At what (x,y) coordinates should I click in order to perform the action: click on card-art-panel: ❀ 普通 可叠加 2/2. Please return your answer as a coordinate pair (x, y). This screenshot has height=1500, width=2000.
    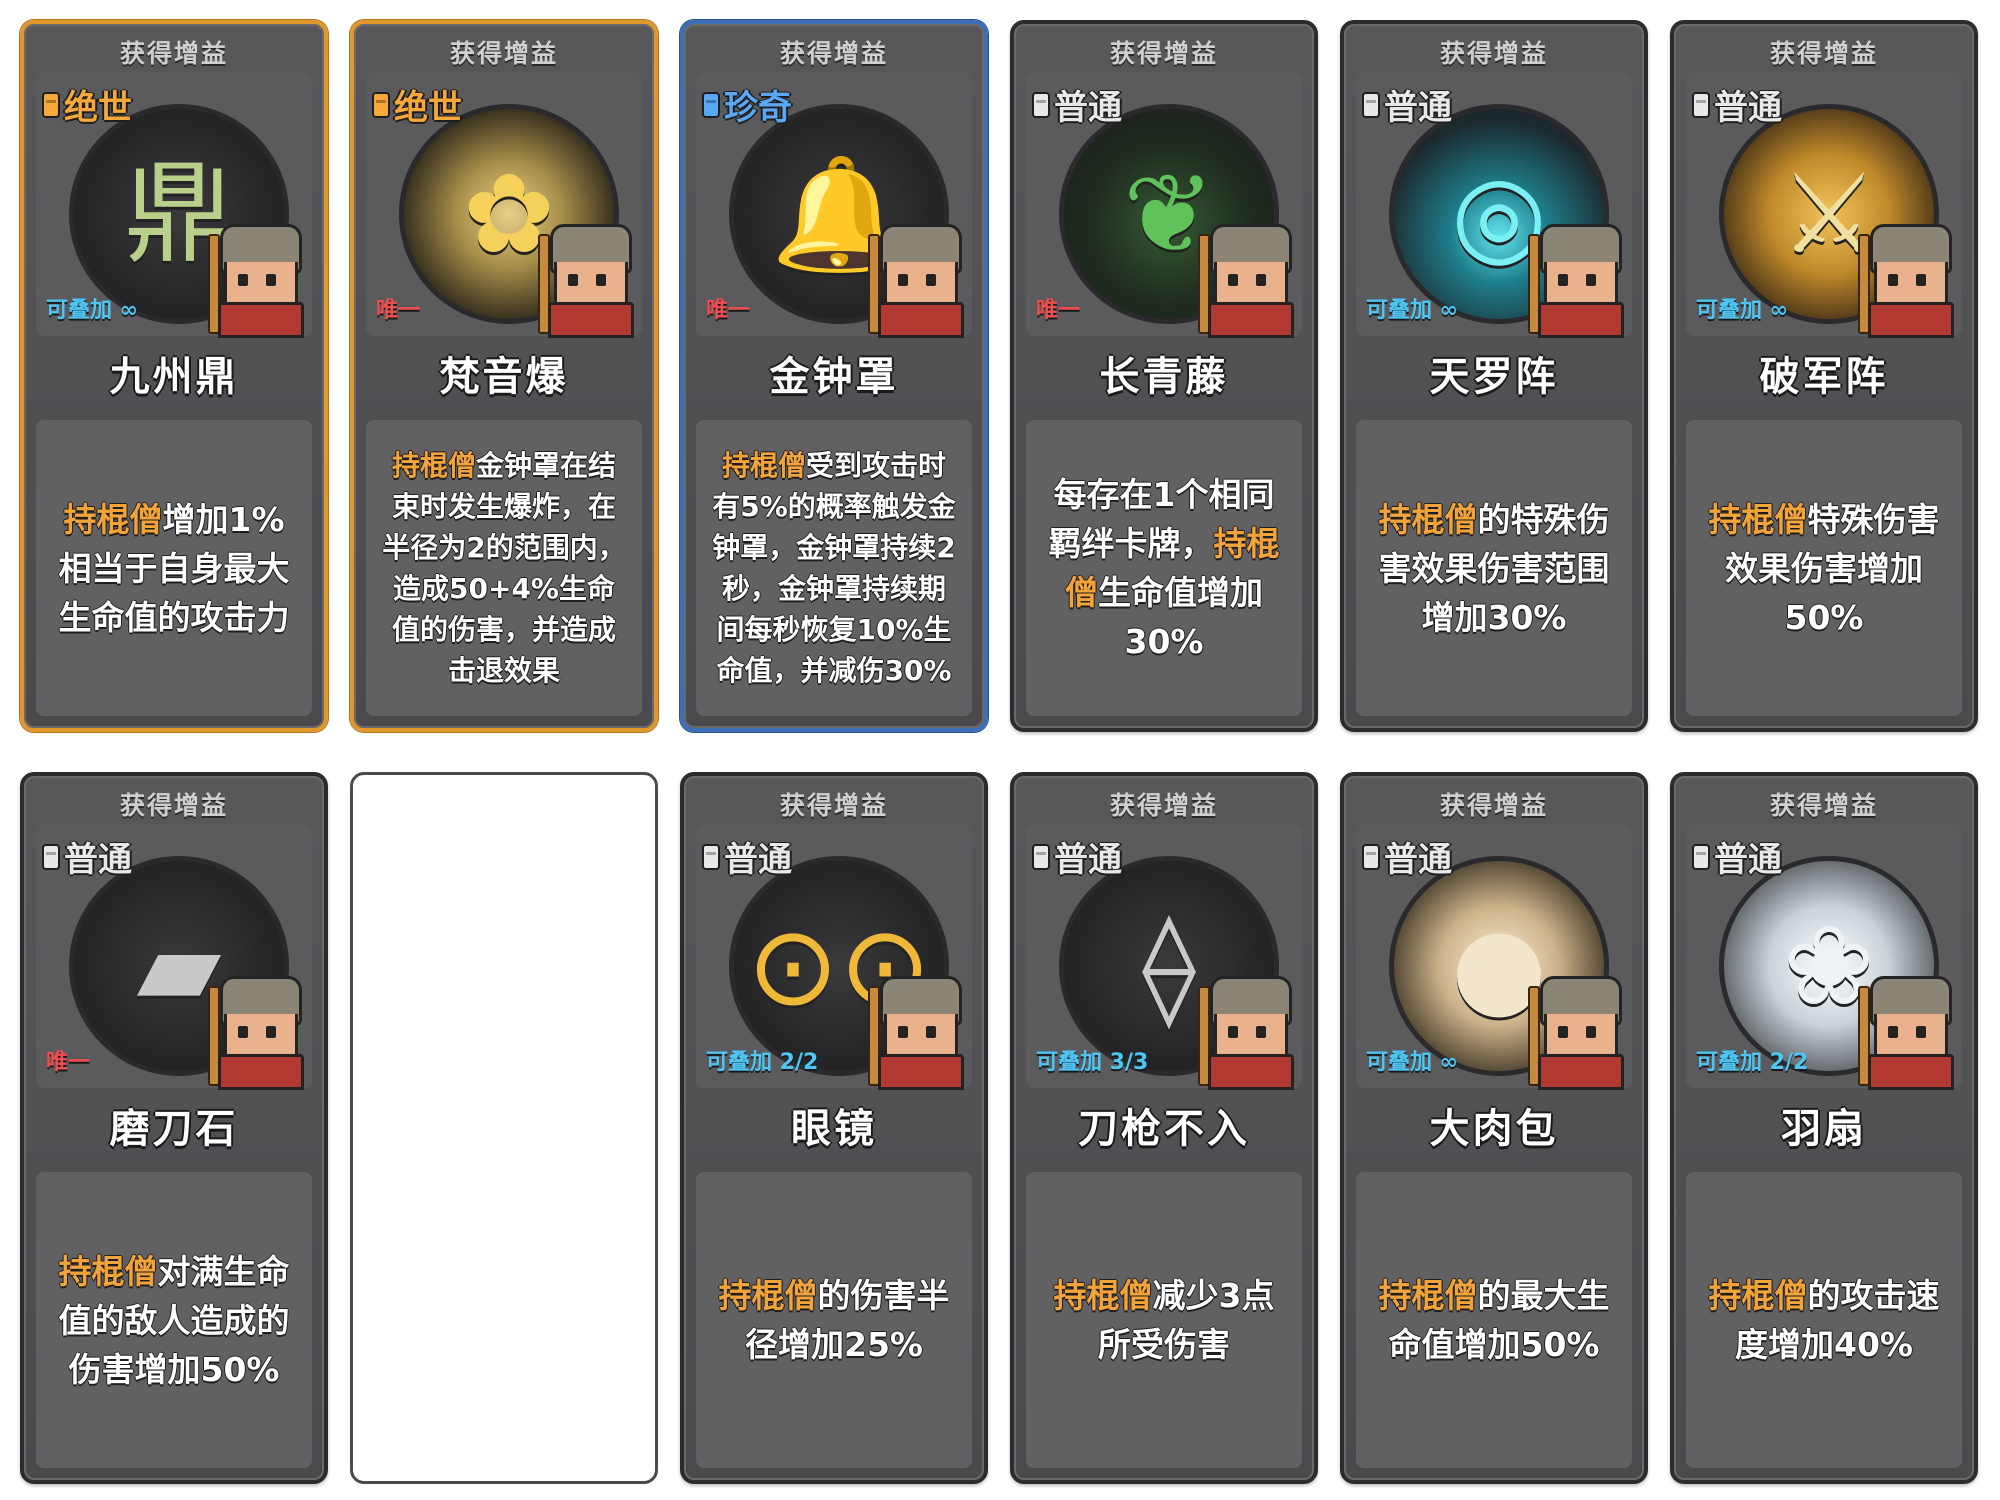
    Looking at the image, I should click on (1824, 957).